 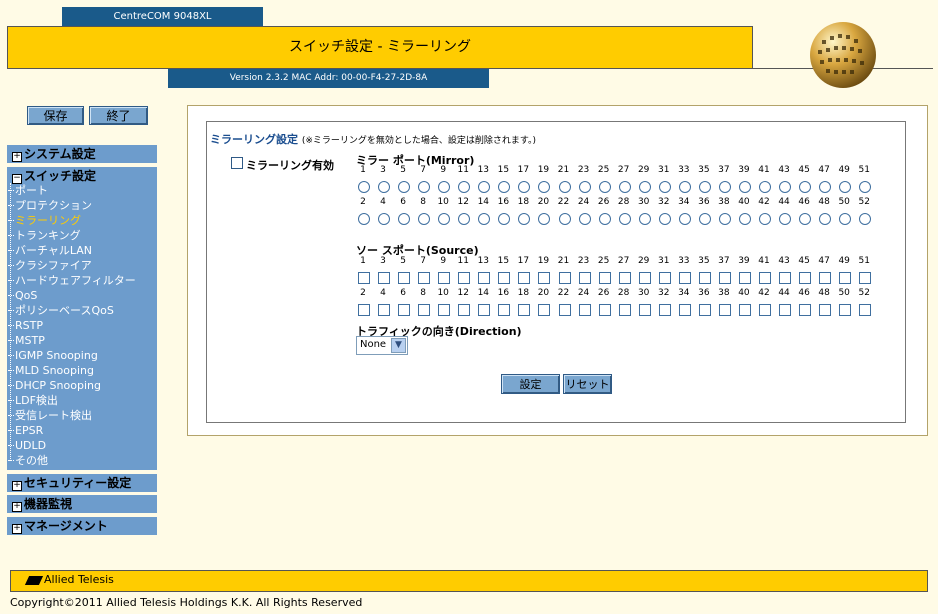 What do you see at coordinates (25, 325) in the screenshot?
I see `sidebar-item: RSTP` at bounding box center [25, 325].